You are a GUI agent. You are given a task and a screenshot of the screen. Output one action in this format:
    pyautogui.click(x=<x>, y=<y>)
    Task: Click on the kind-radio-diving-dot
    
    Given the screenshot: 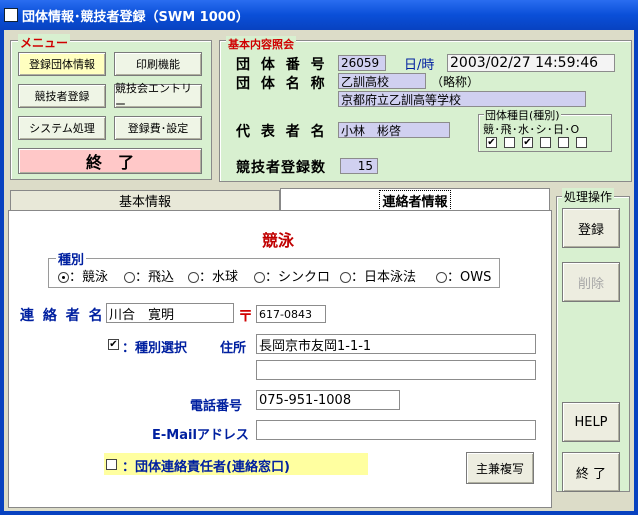 What is the action you would take?
    pyautogui.click(x=129, y=277)
    